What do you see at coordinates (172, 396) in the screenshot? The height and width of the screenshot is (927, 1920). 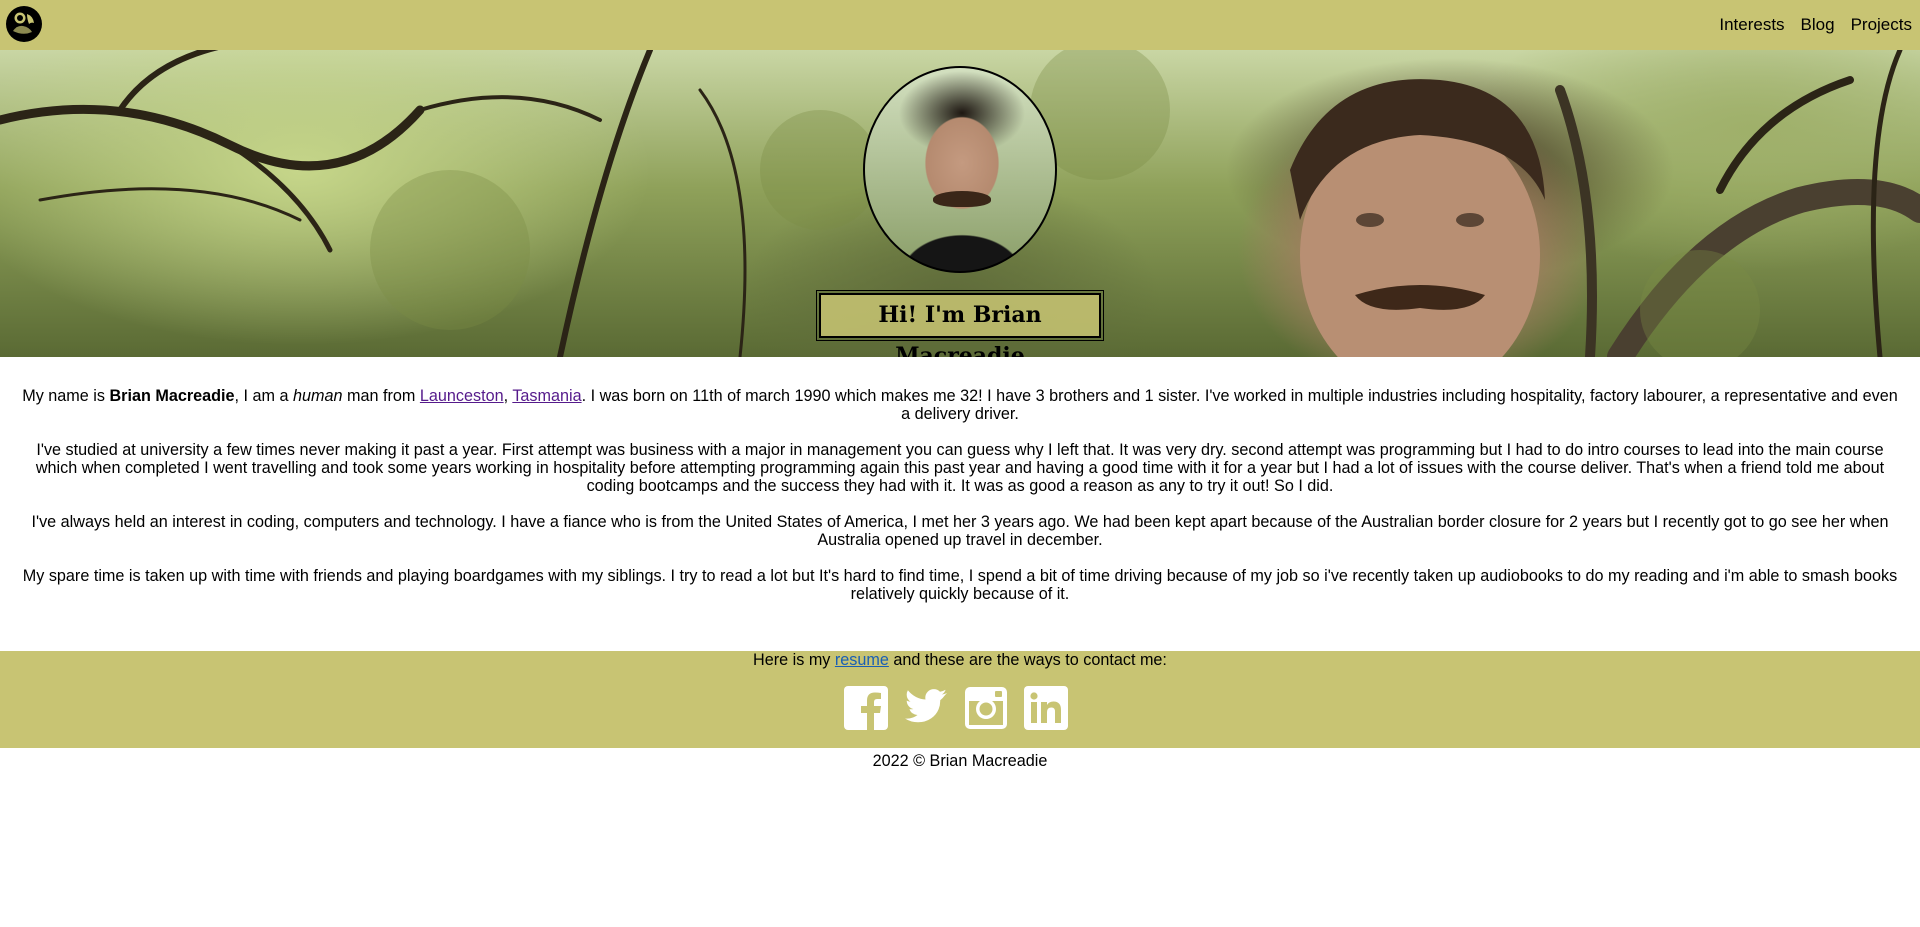 I see `bio-name: Brian Macreadie` at bounding box center [172, 396].